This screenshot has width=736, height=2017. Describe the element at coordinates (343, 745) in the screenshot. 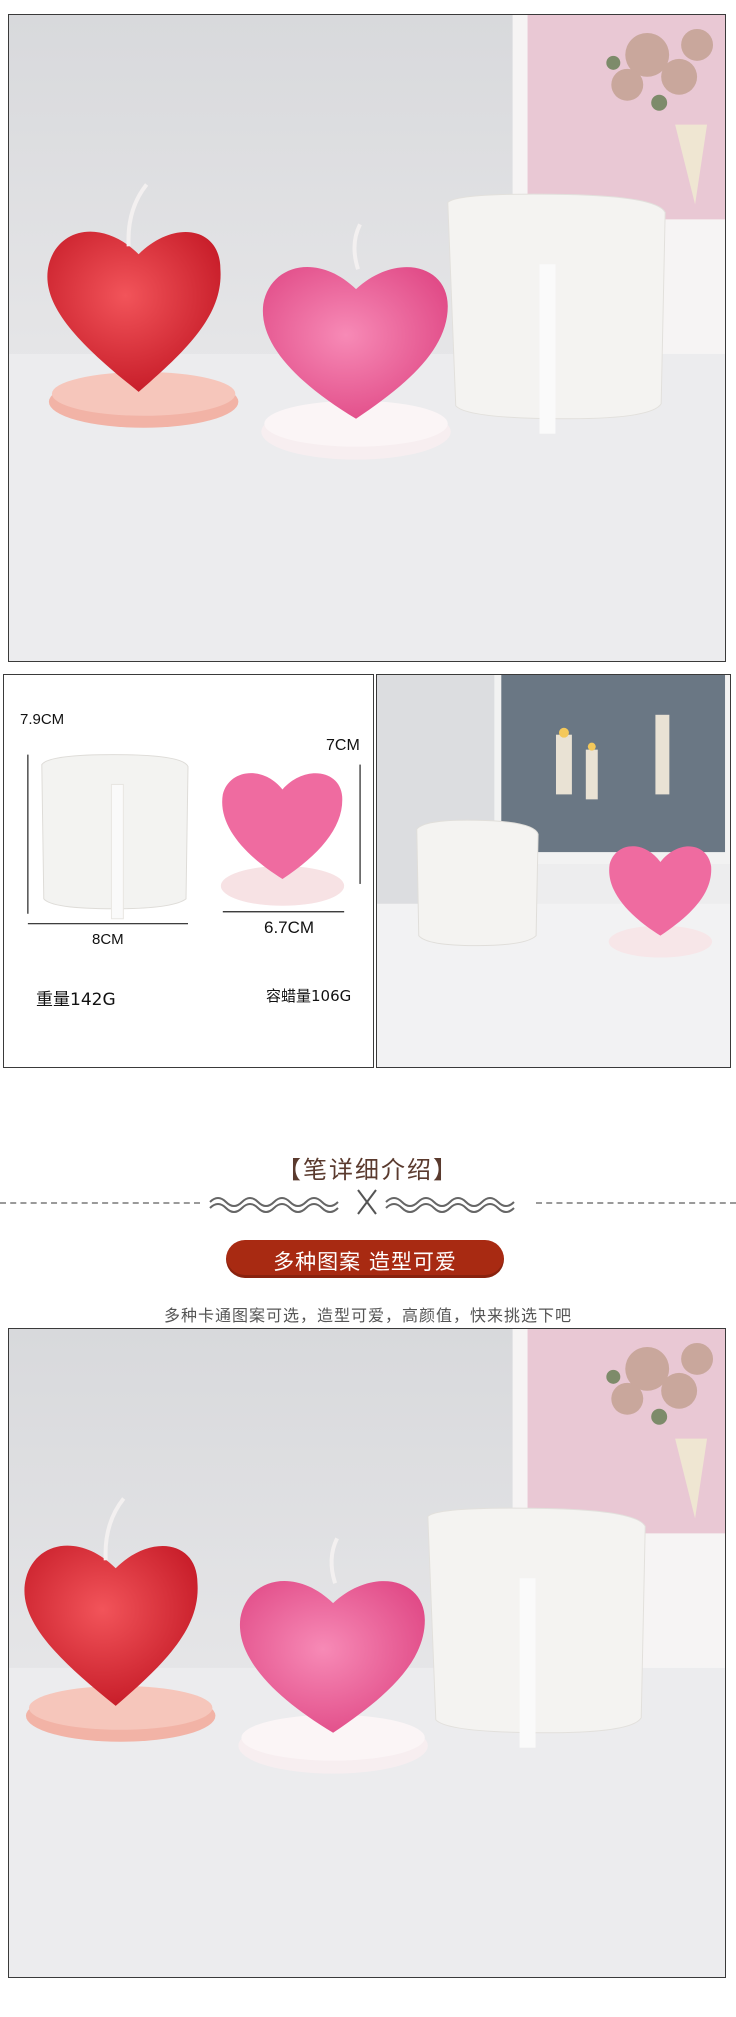

I see `candle-height-label: 7CM` at that location.